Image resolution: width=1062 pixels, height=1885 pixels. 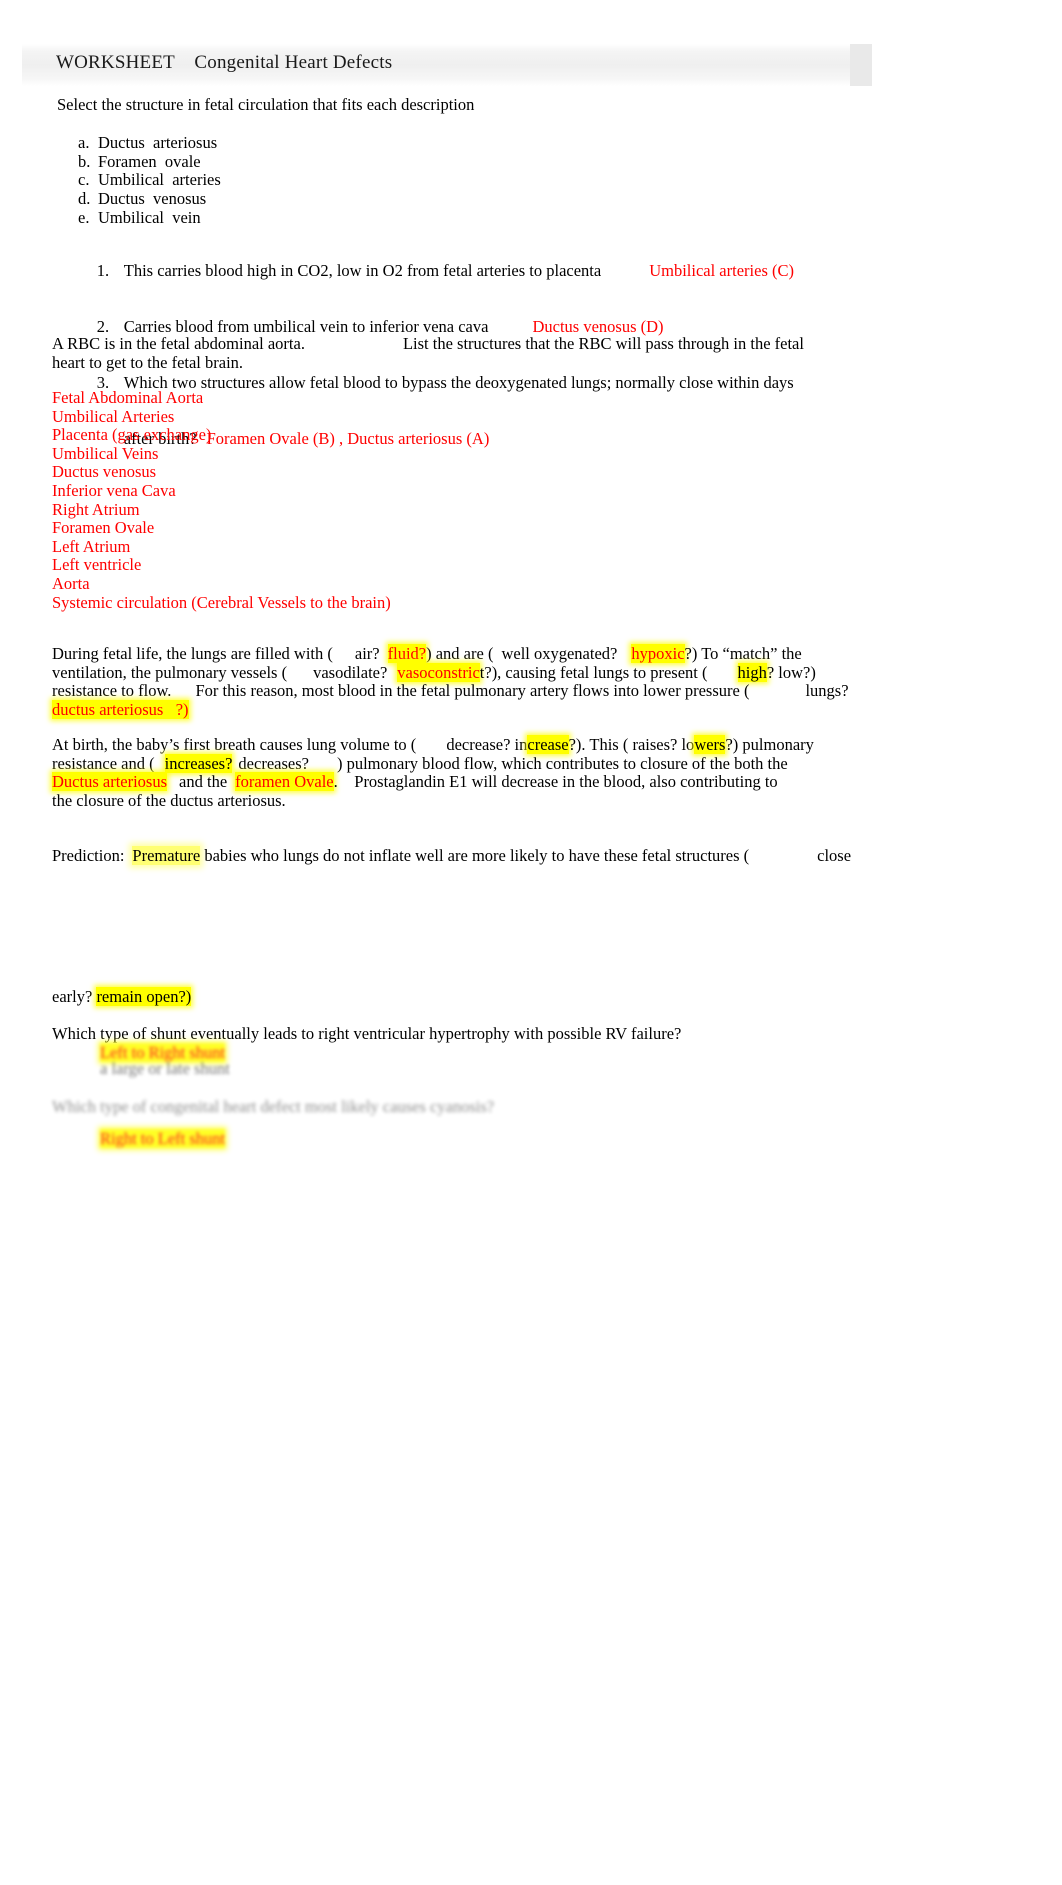 I want to click on prediction-highlight-word: Premature, so click(x=166, y=855).